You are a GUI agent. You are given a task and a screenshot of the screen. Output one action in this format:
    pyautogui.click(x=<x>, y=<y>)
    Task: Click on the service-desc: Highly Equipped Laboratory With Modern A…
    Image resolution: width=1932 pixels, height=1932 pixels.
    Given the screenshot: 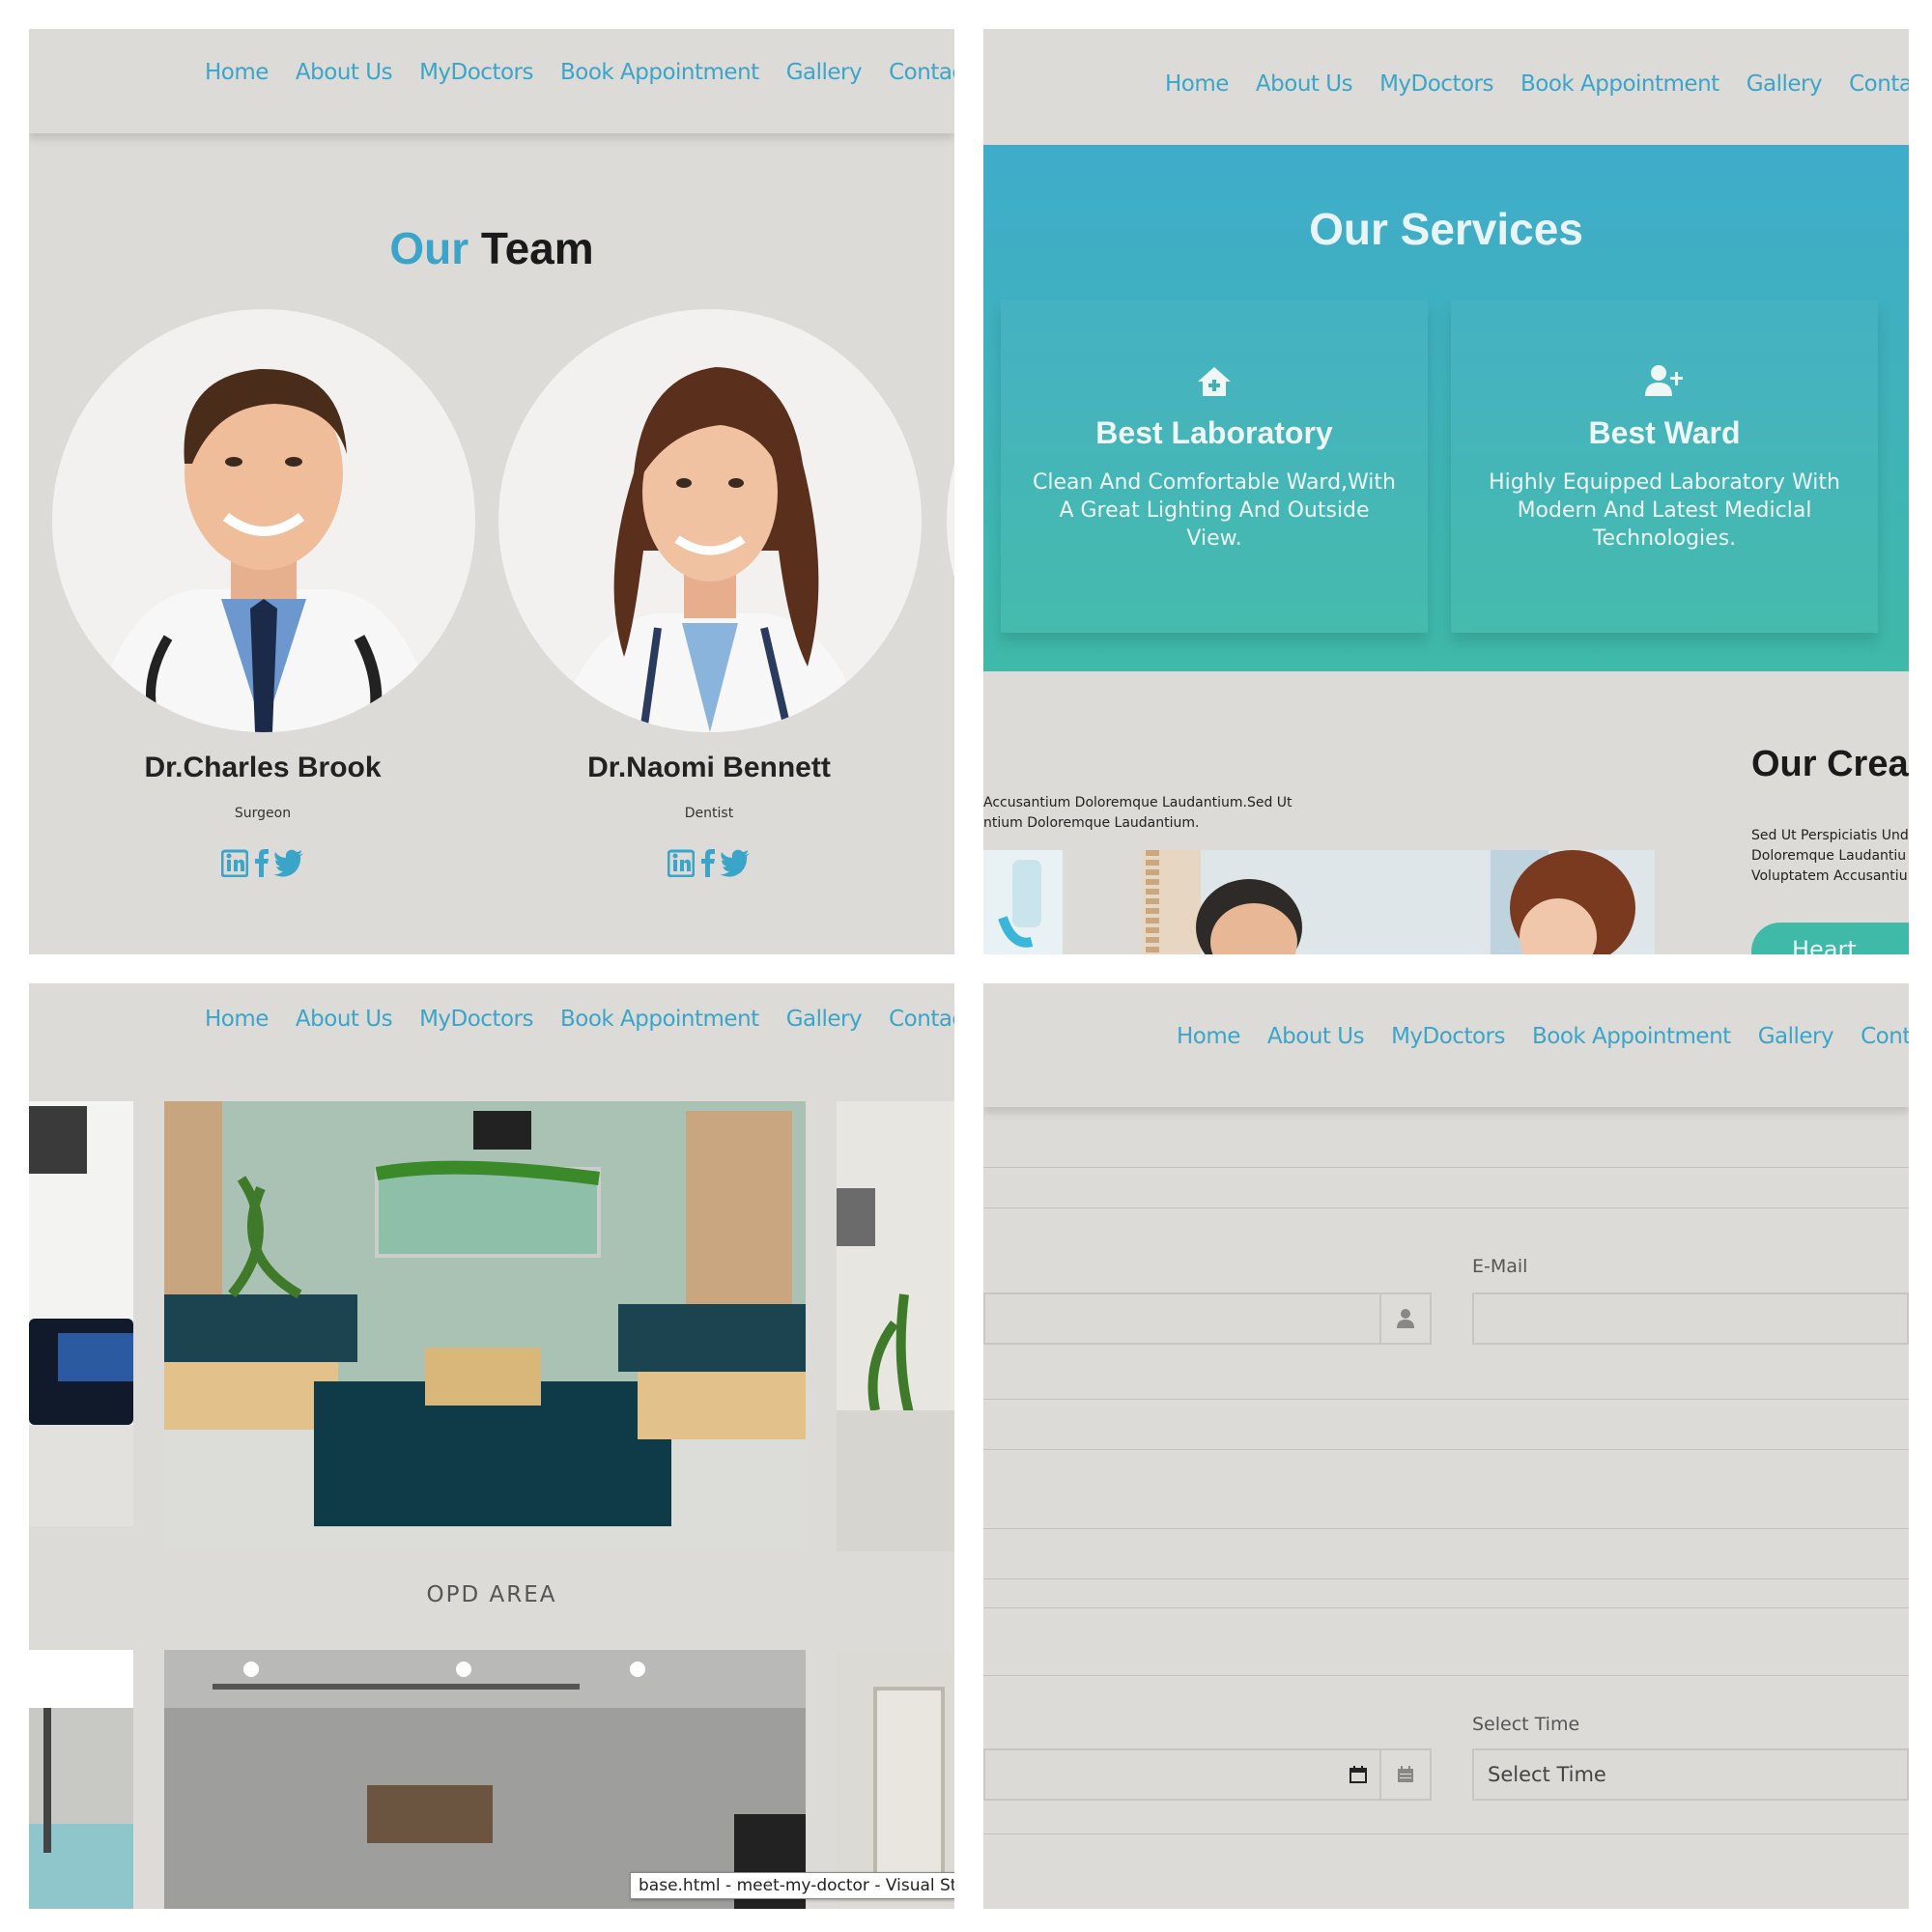 What is the action you would take?
    pyautogui.click(x=1664, y=510)
    